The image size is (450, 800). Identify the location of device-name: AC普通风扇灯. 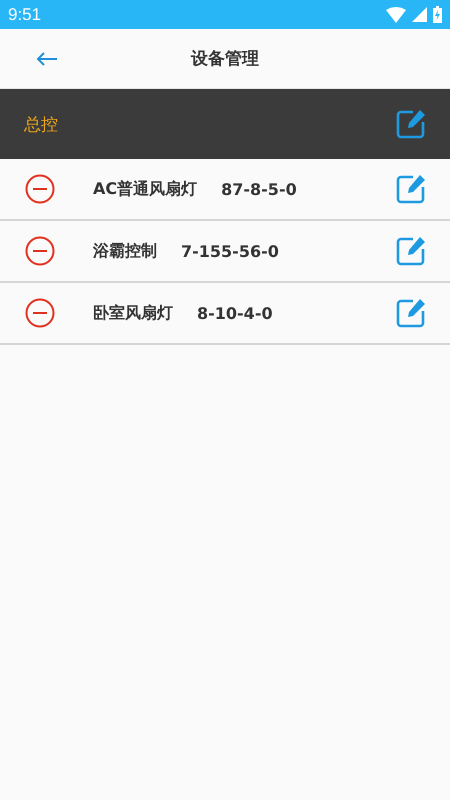
(145, 189).